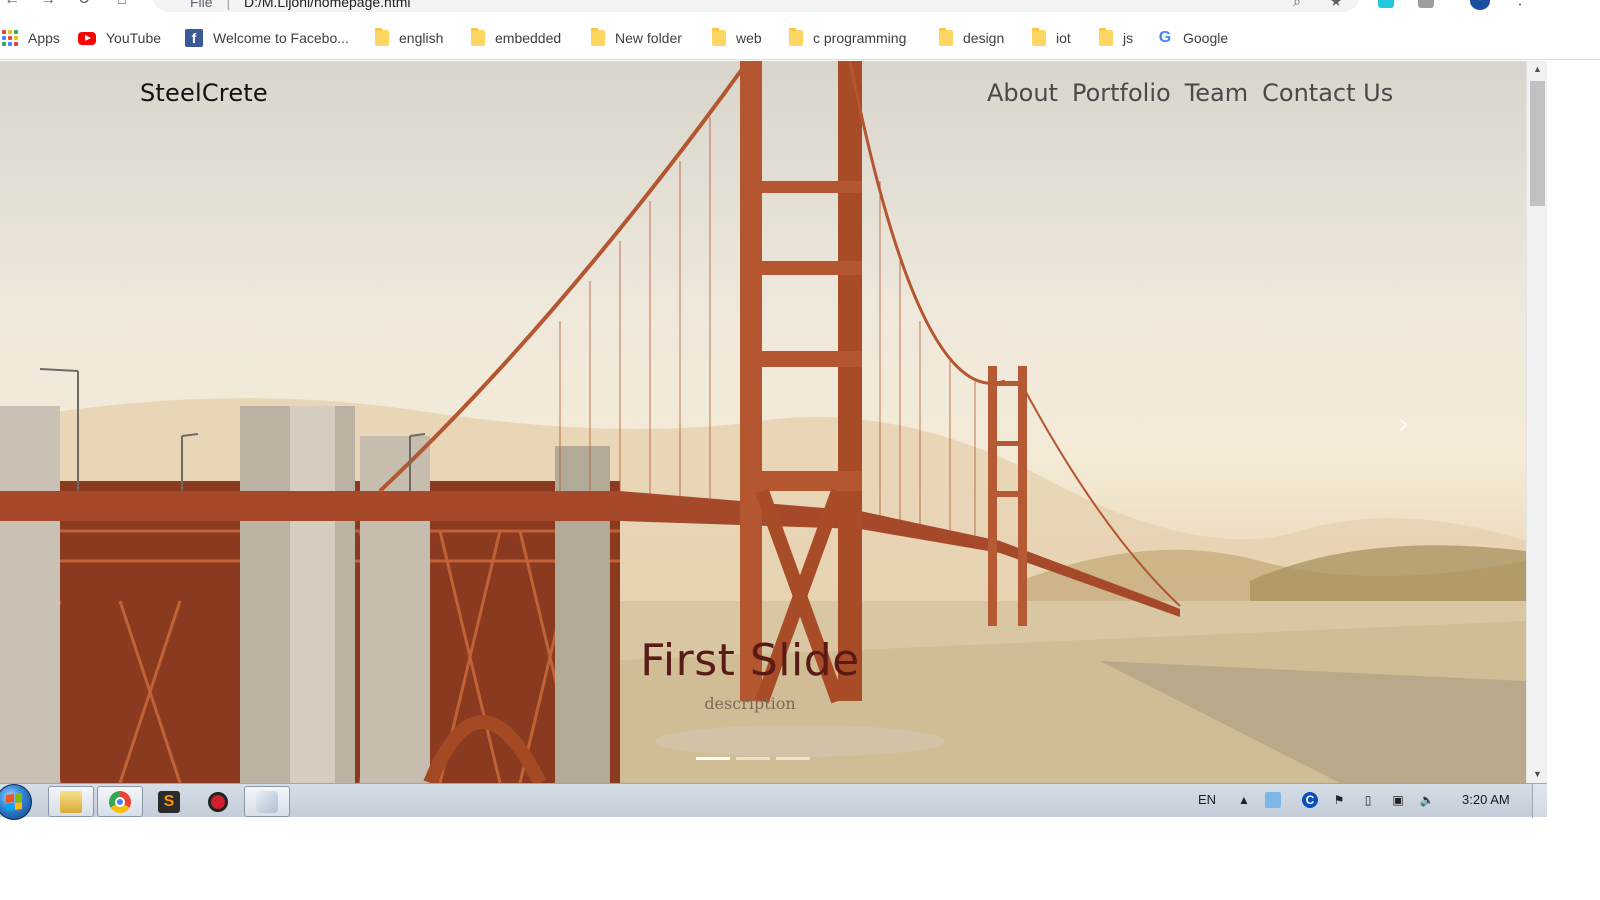 This screenshot has width=1600, height=900. What do you see at coordinates (1480, 5) in the screenshot?
I see `profile-avatar` at bounding box center [1480, 5].